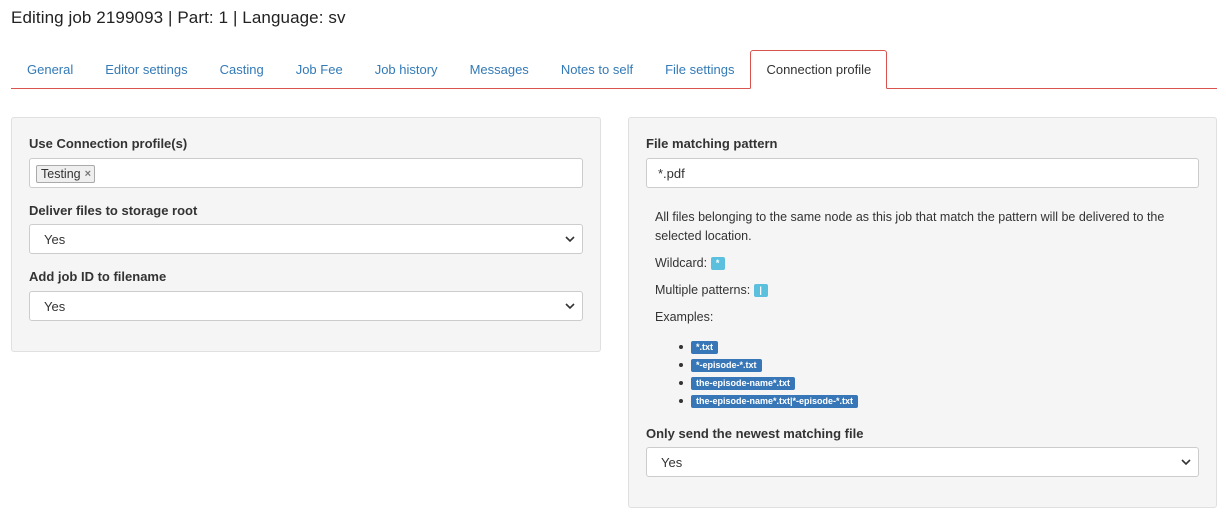  What do you see at coordinates (406, 69) in the screenshot?
I see `tab-job-history: Job history` at bounding box center [406, 69].